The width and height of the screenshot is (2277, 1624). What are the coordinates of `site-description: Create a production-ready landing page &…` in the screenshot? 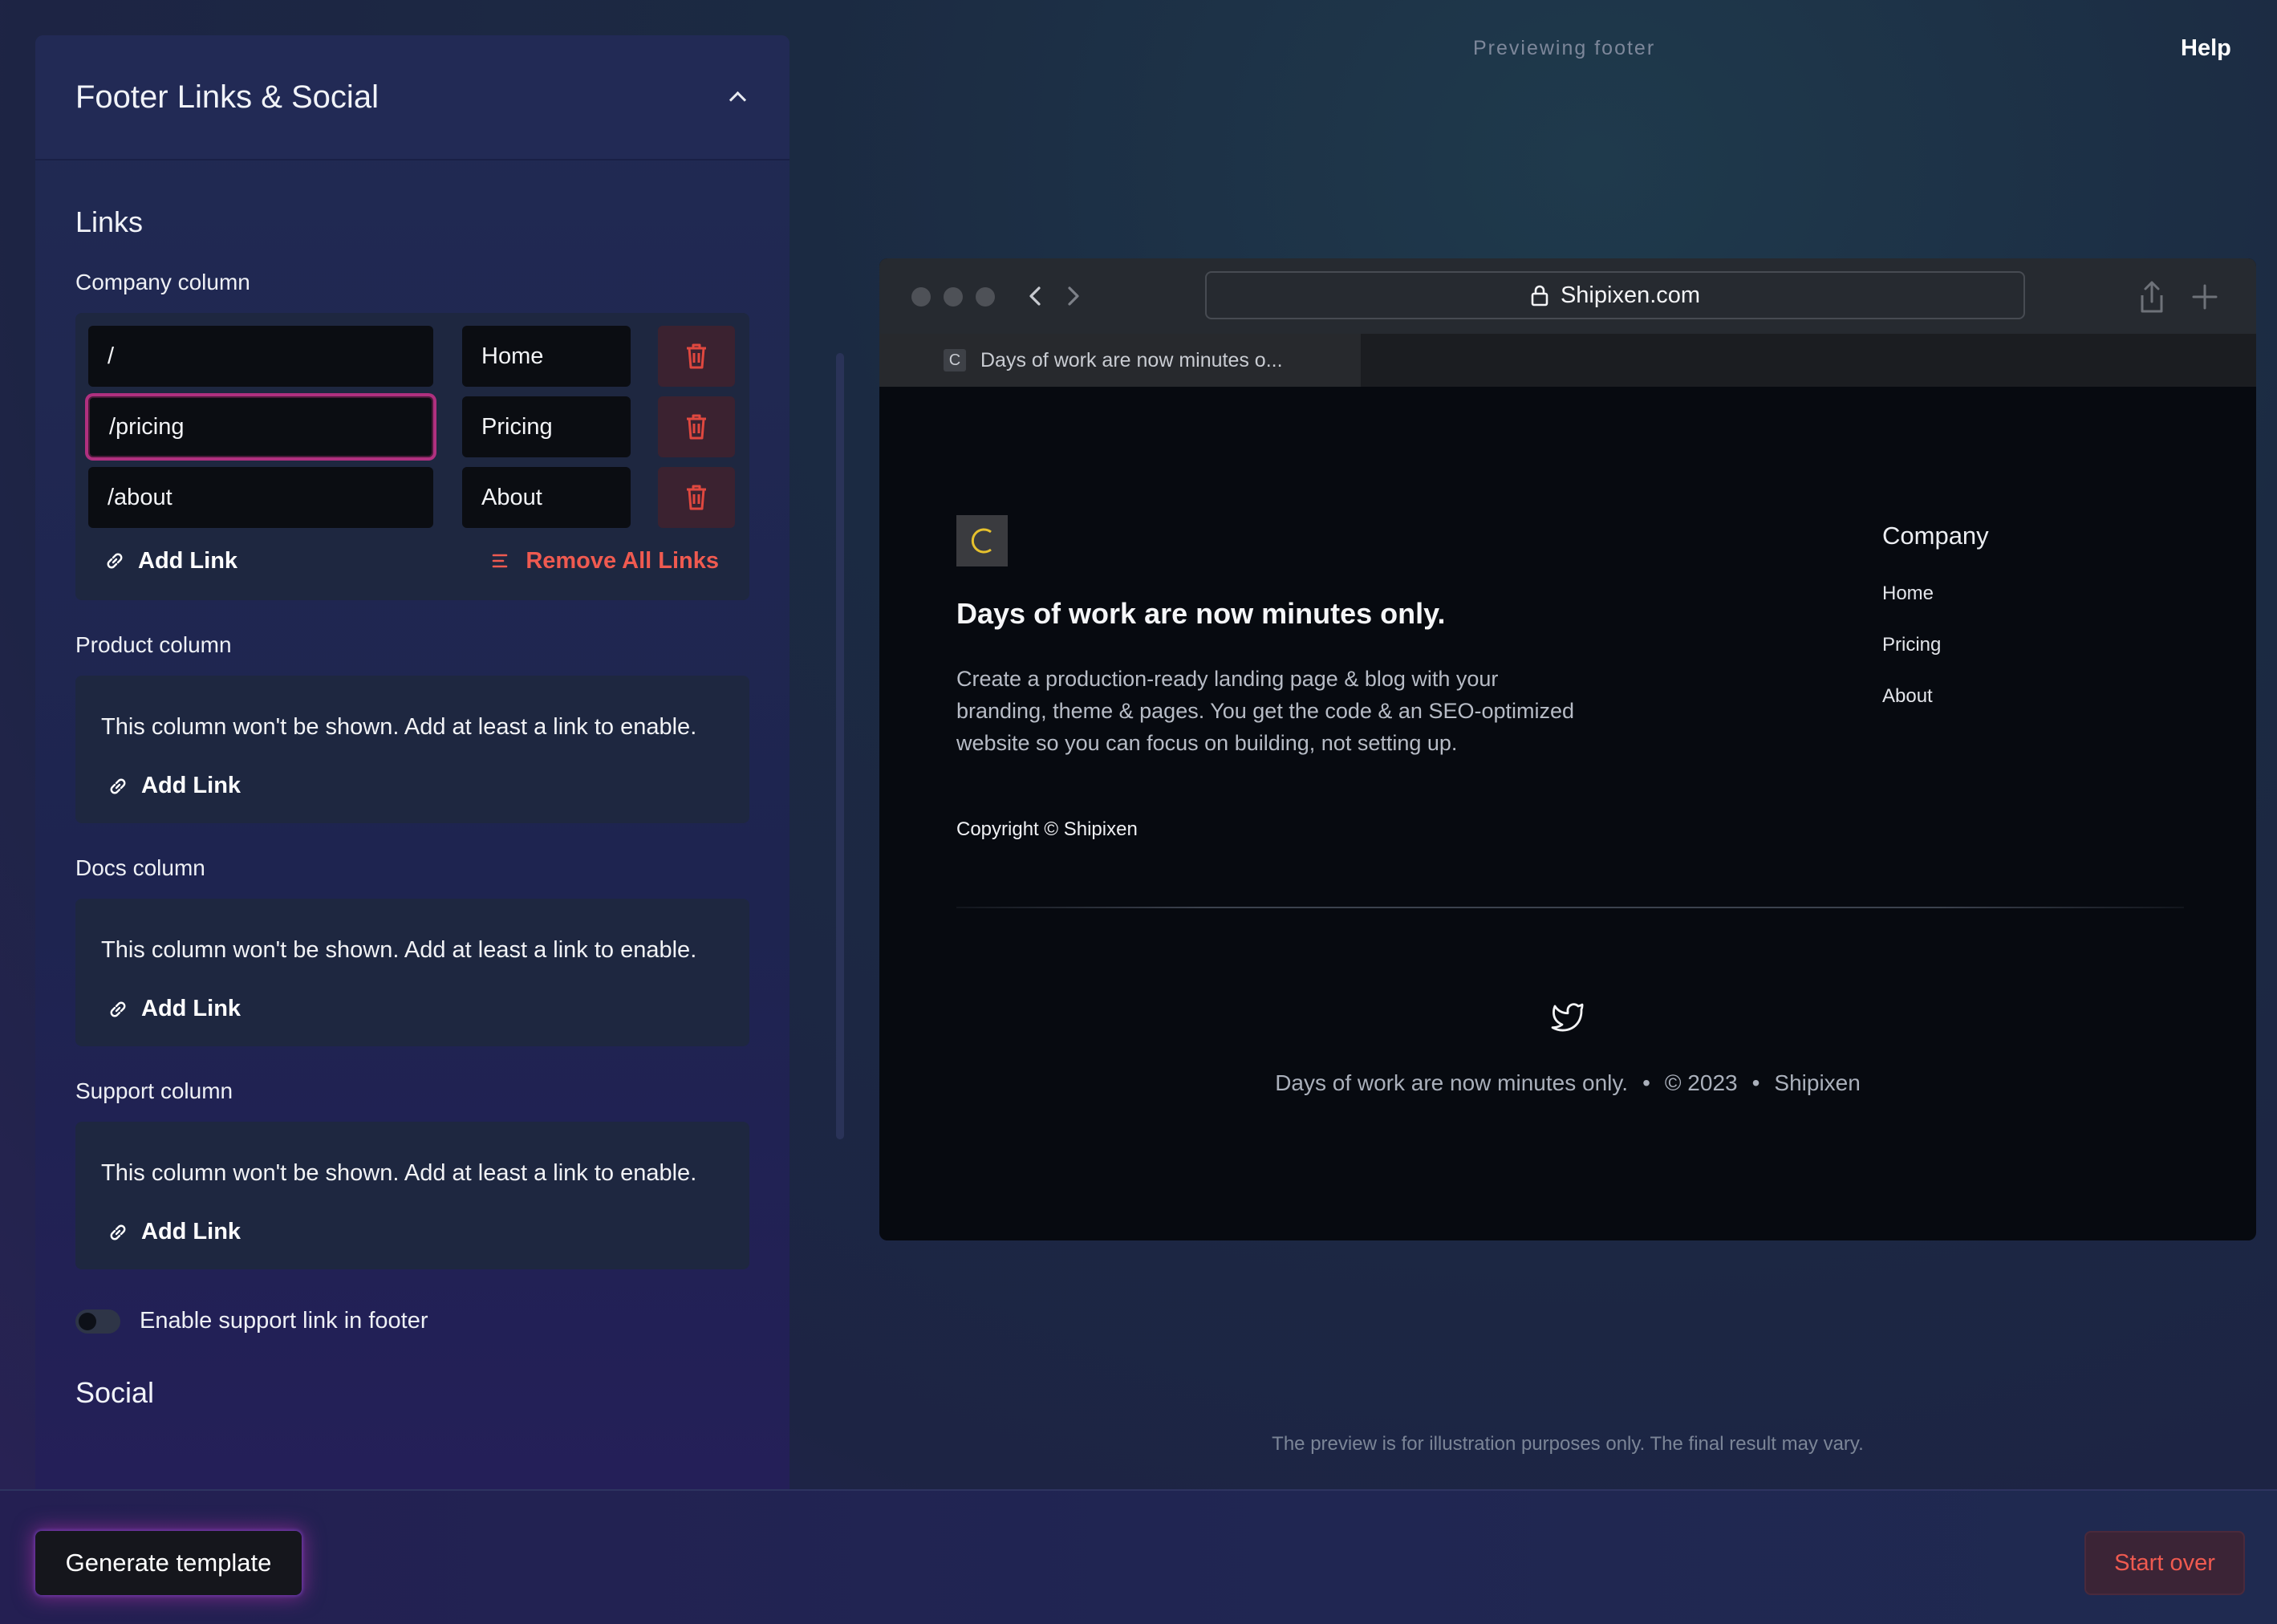 It's located at (1265, 711).